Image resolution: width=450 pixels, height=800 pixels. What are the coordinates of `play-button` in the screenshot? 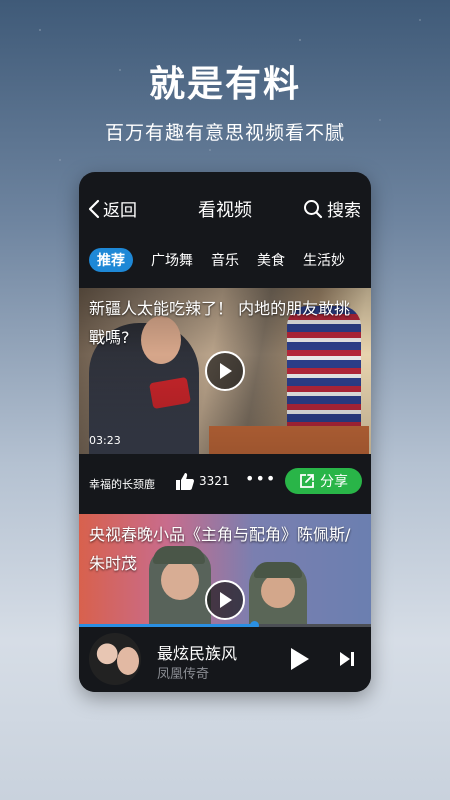 It's located at (225, 371).